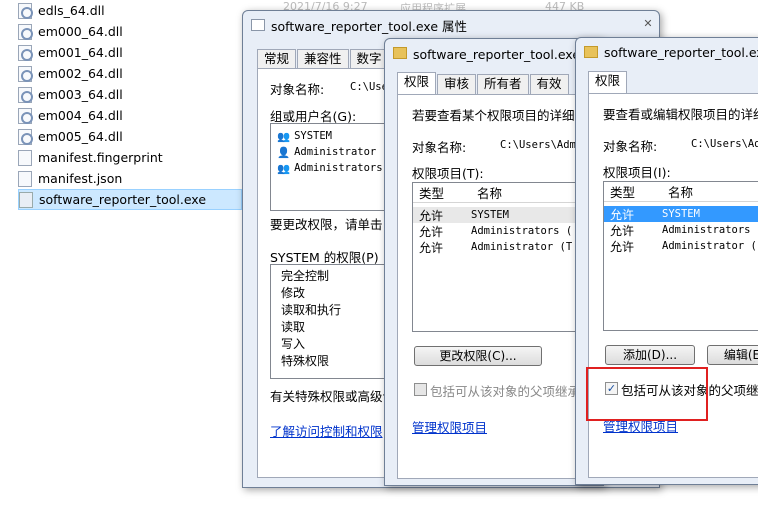  I want to click on user-item: 👥 SYSTEM, so click(335, 136).